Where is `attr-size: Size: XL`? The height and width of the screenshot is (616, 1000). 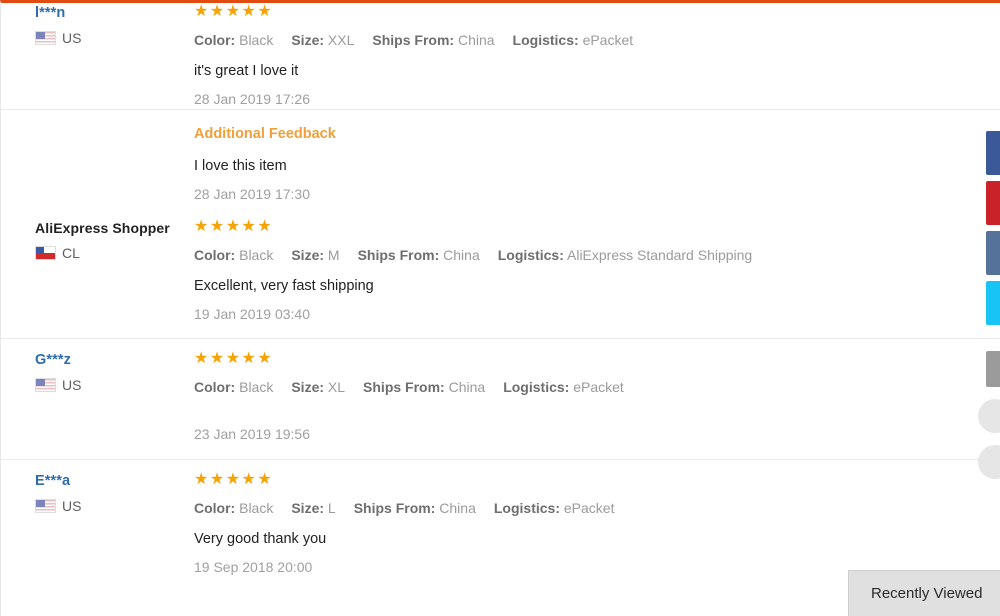
attr-size: Size: XL is located at coordinates (318, 387).